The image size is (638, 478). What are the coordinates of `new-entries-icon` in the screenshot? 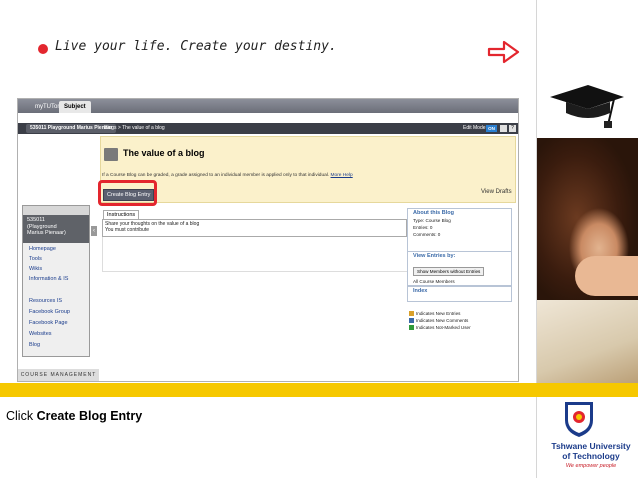 It's located at (411, 314).